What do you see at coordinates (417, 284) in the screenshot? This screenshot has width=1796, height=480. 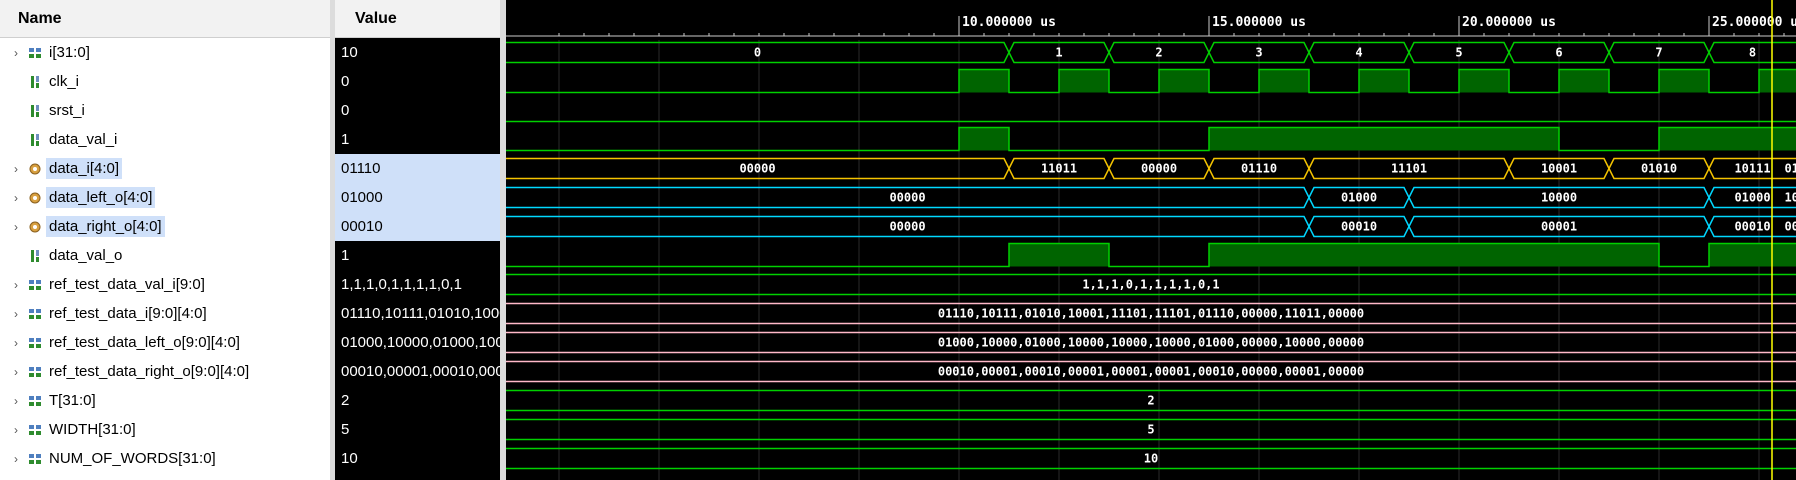 I see `signal-value: 1,1,1,0,1,1,1,1,0,1` at bounding box center [417, 284].